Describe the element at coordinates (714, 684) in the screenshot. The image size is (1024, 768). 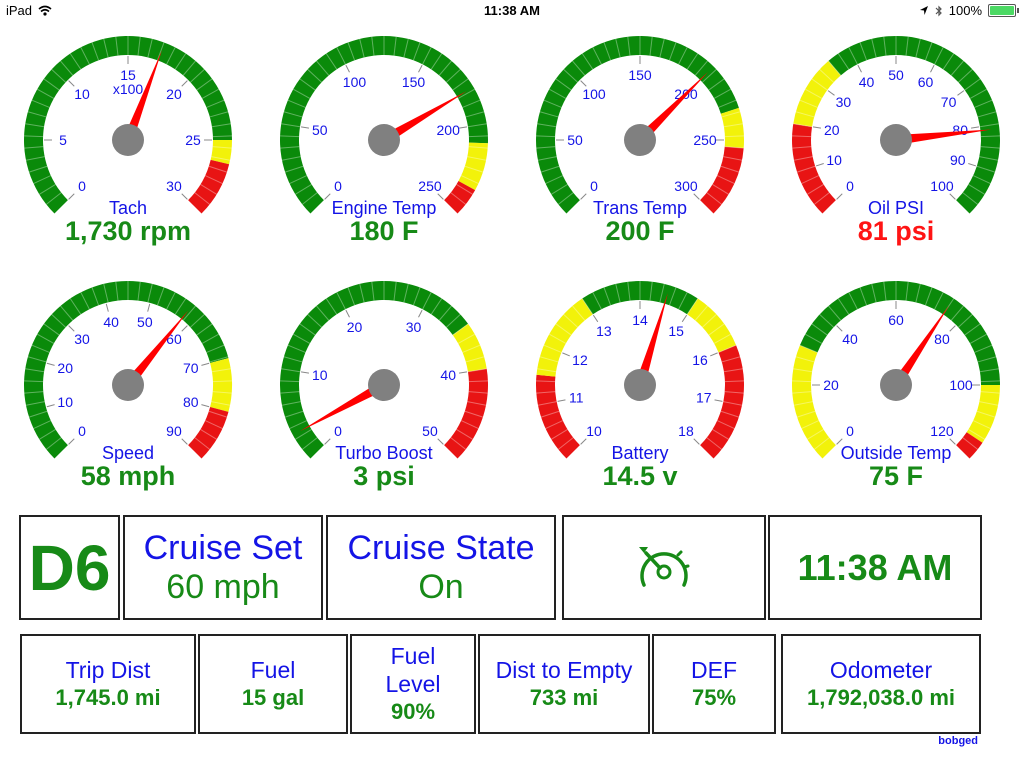
I see `def-panel: DEF 75%` at that location.